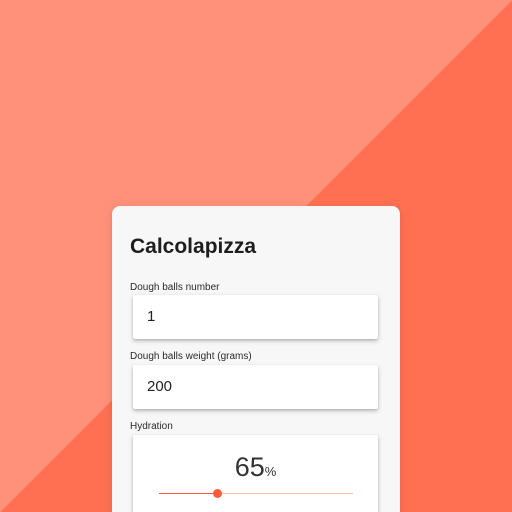 The width and height of the screenshot is (512, 512). What do you see at coordinates (151, 426) in the screenshot?
I see `hydration-label: Hydration` at bounding box center [151, 426].